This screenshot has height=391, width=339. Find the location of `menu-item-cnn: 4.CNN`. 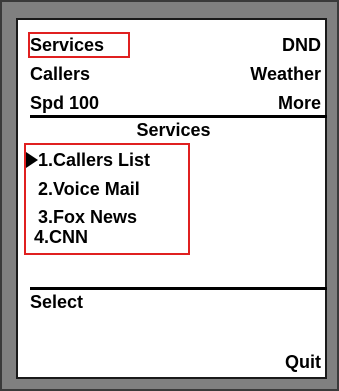

menu-item-cnn: 4.CNN is located at coordinates (61, 237).